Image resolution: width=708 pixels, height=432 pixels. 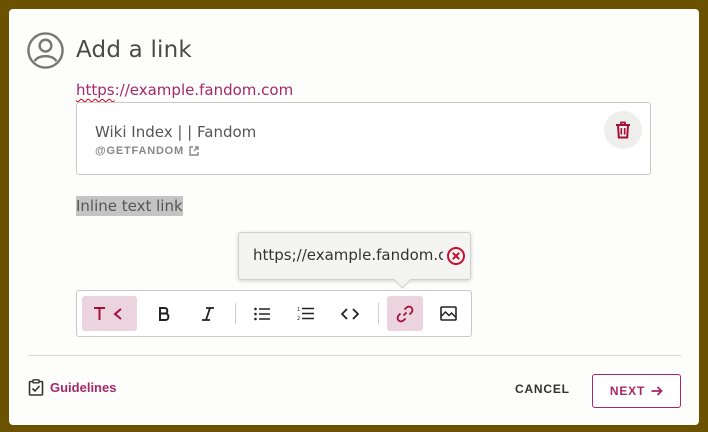 I want to click on clear-url-icon, so click(x=456, y=256).